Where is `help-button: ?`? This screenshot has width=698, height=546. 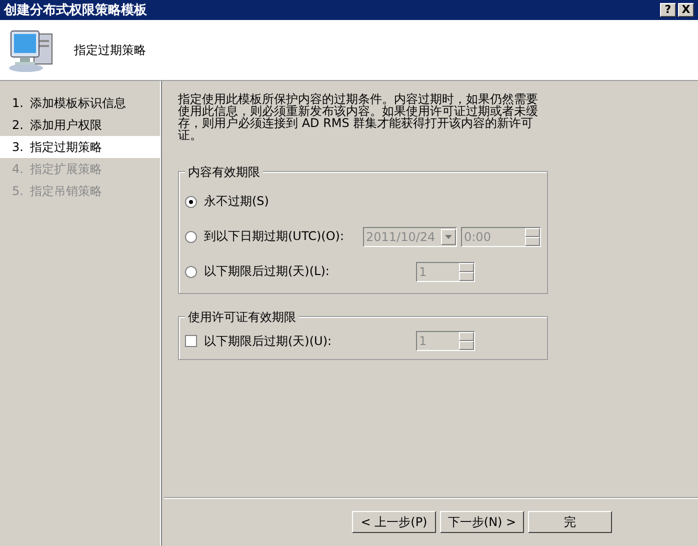
help-button: ? is located at coordinates (668, 10).